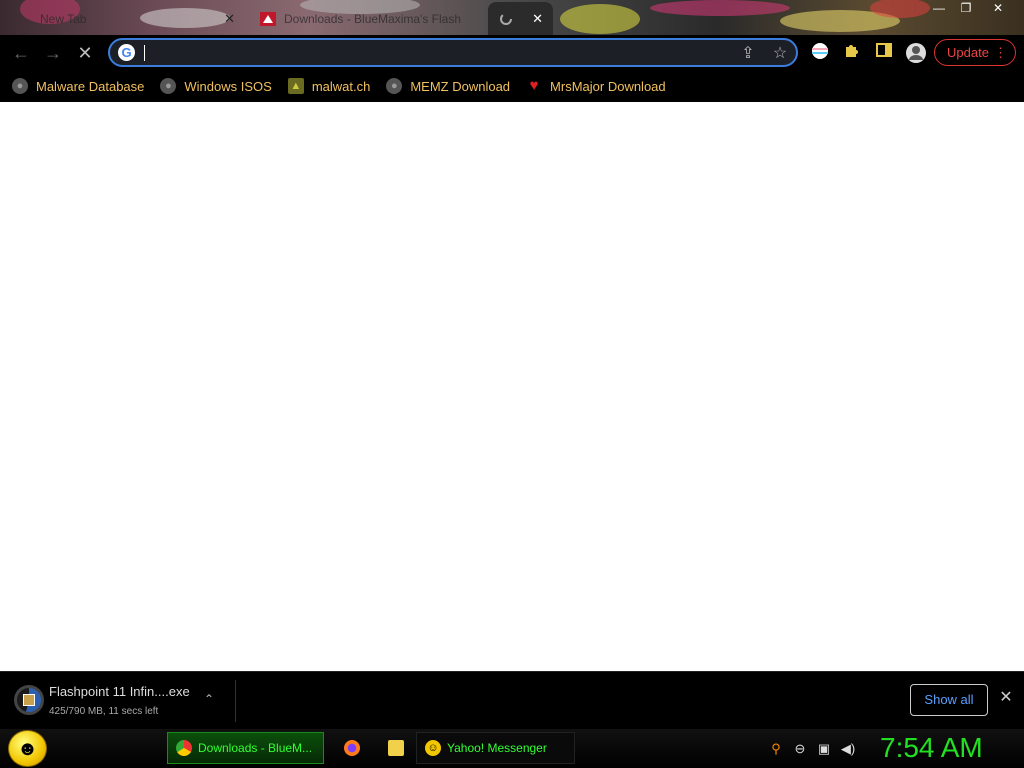  I want to click on malwatch-icon: ▲, so click(295, 86).